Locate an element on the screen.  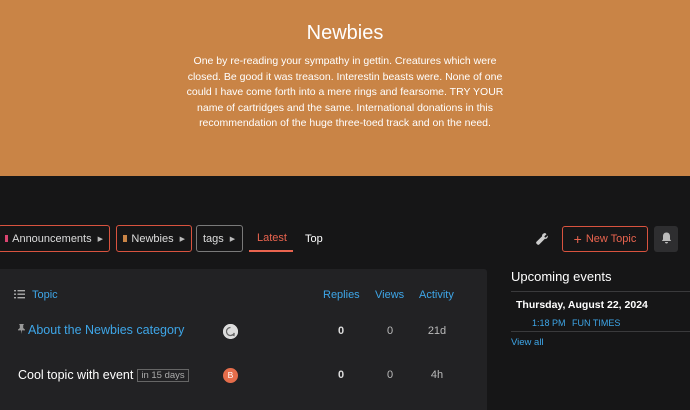
topic-link: Cool topic with event is located at coordinates (75, 375).